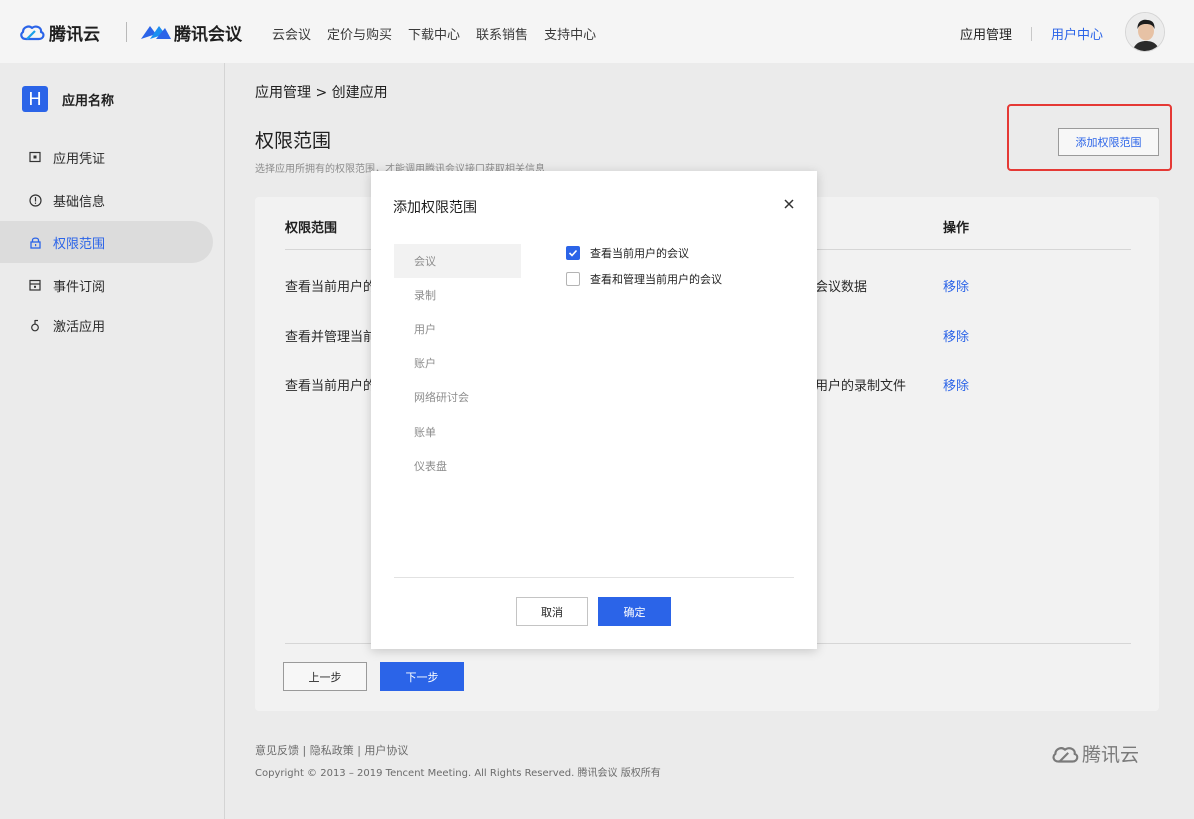  I want to click on category-recording: 录制, so click(457, 295).